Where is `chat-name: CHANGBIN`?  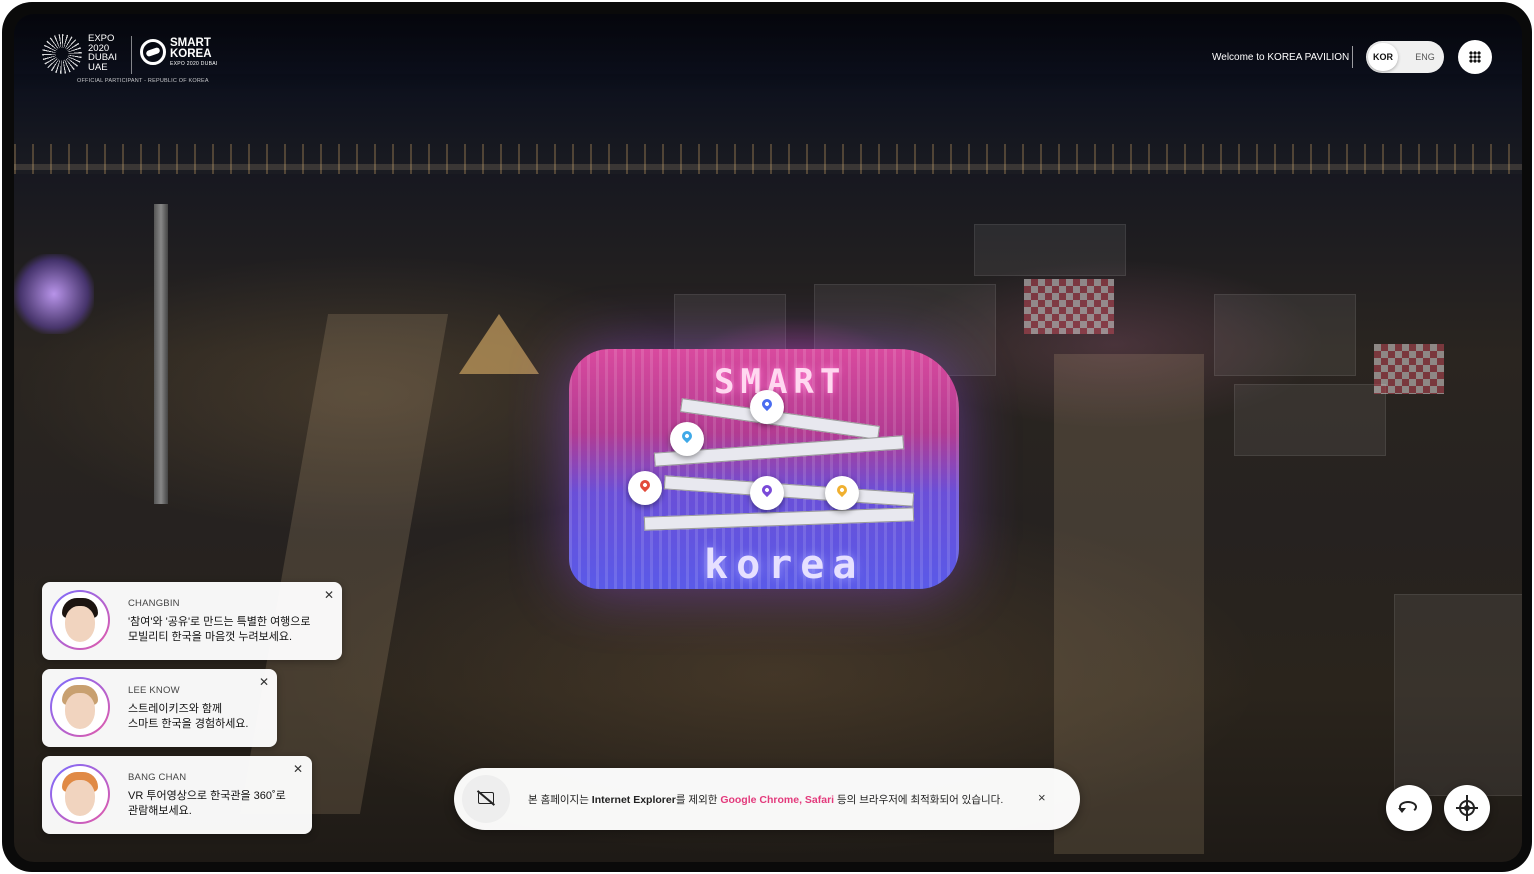
chat-name: CHANGBIN is located at coordinates (154, 603).